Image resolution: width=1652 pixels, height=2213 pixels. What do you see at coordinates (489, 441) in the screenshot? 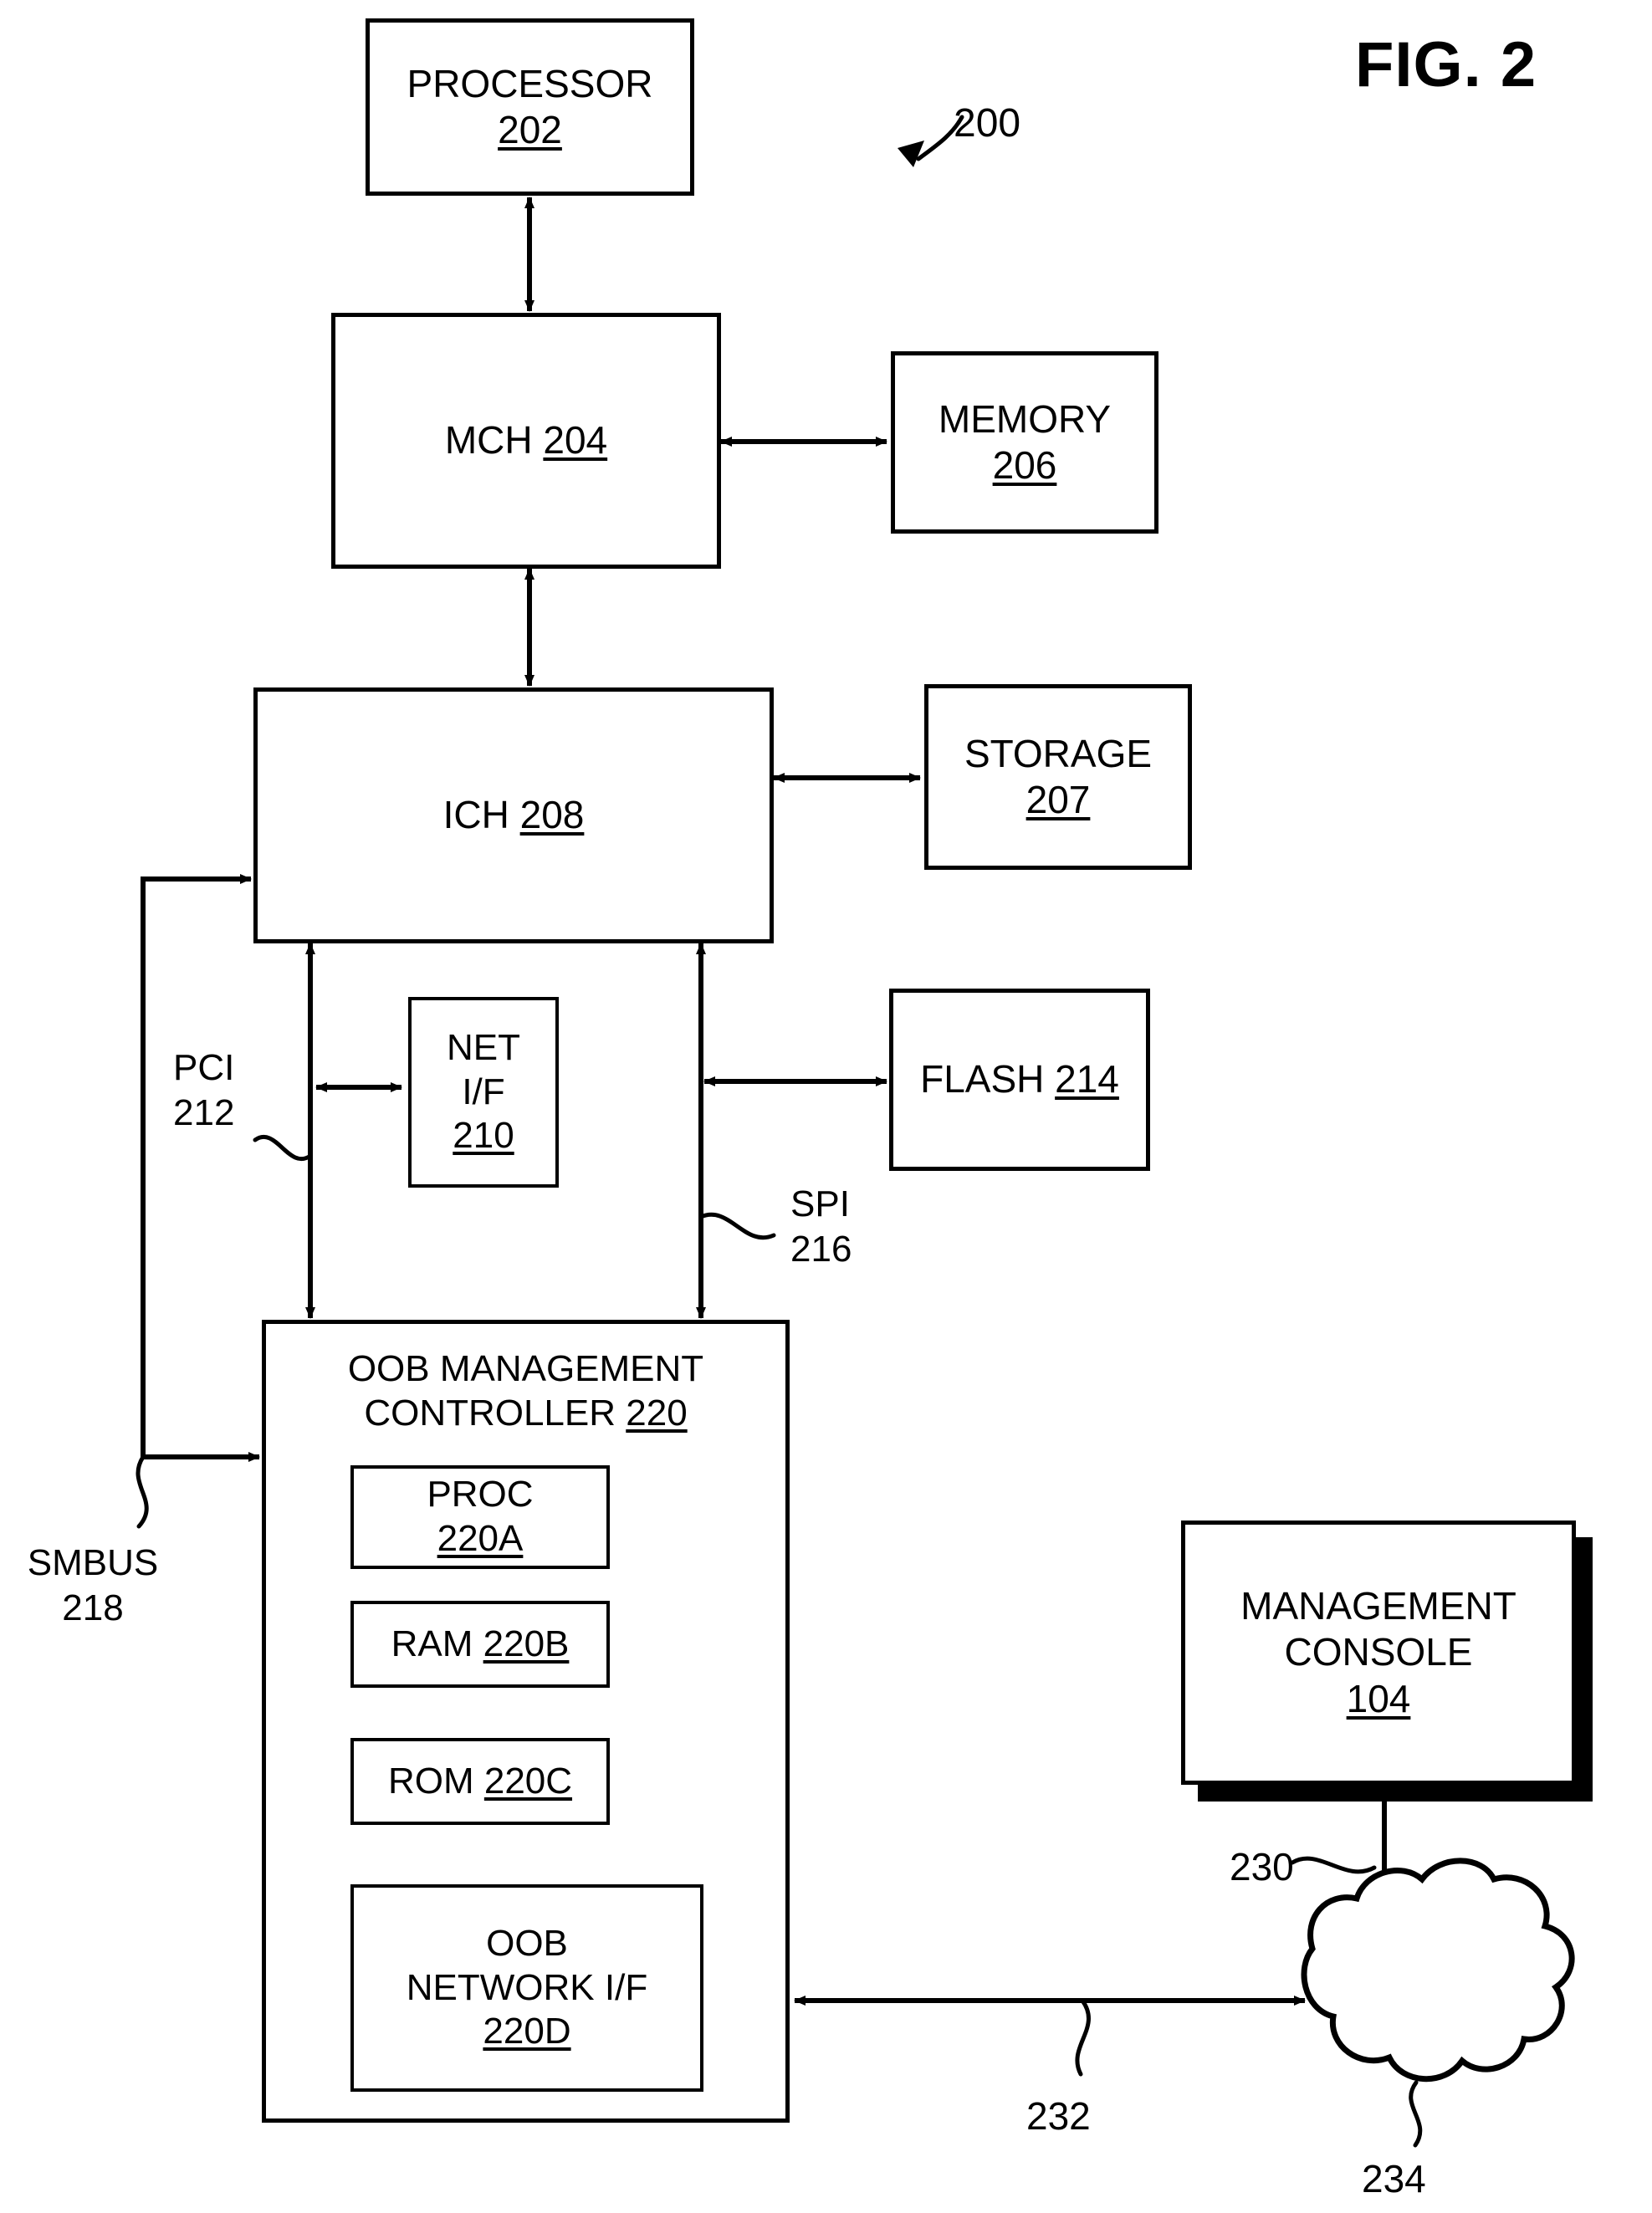
I see `block-mch-name: MCH` at bounding box center [489, 441].